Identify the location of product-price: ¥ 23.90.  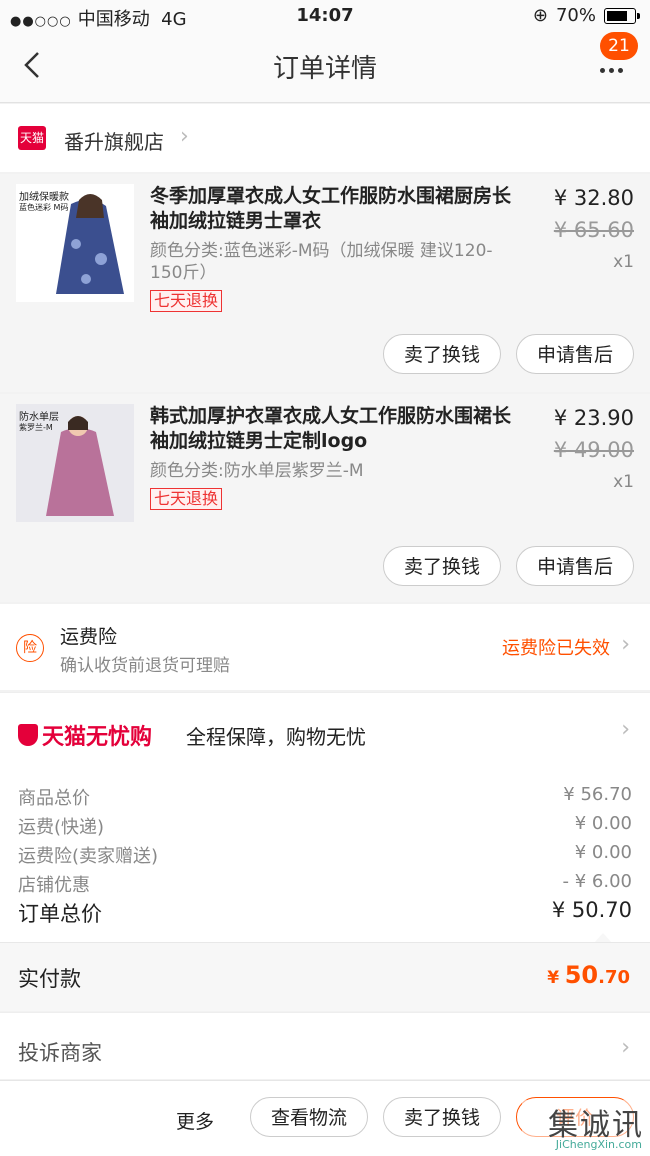
(593, 418).